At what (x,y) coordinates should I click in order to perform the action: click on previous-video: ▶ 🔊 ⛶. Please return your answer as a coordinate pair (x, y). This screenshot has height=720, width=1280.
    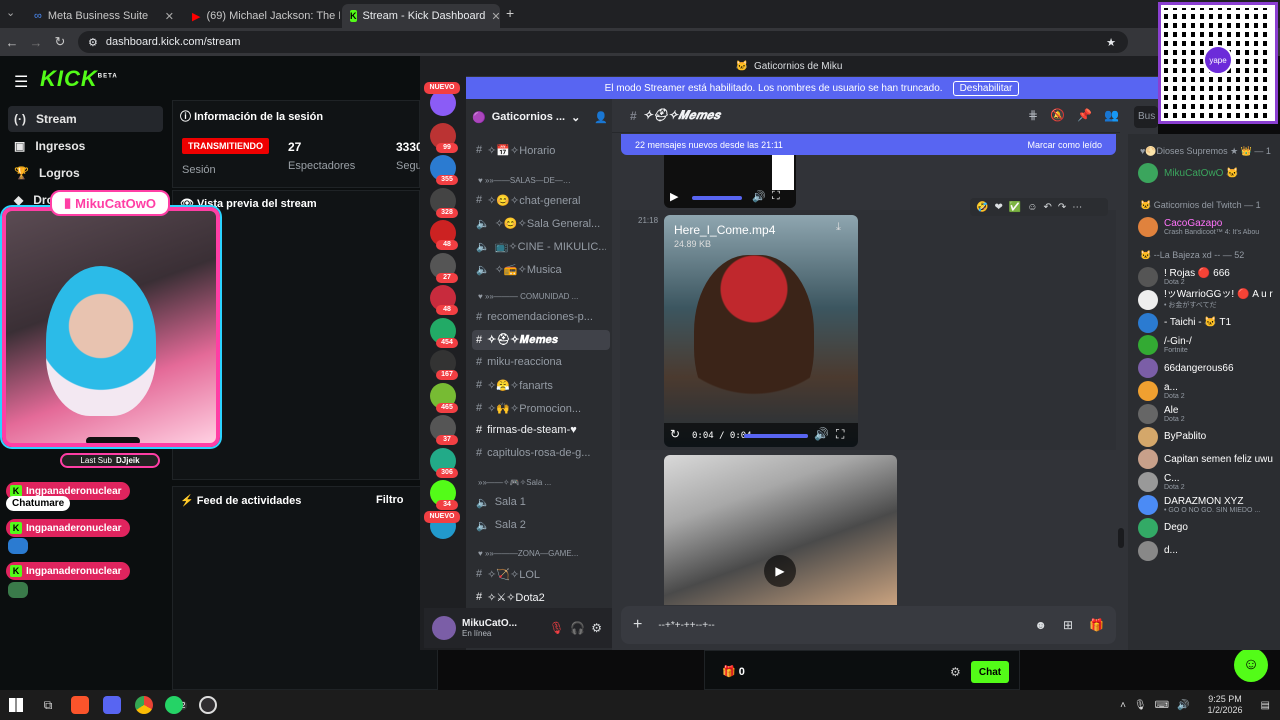
    Looking at the image, I should click on (730, 179).